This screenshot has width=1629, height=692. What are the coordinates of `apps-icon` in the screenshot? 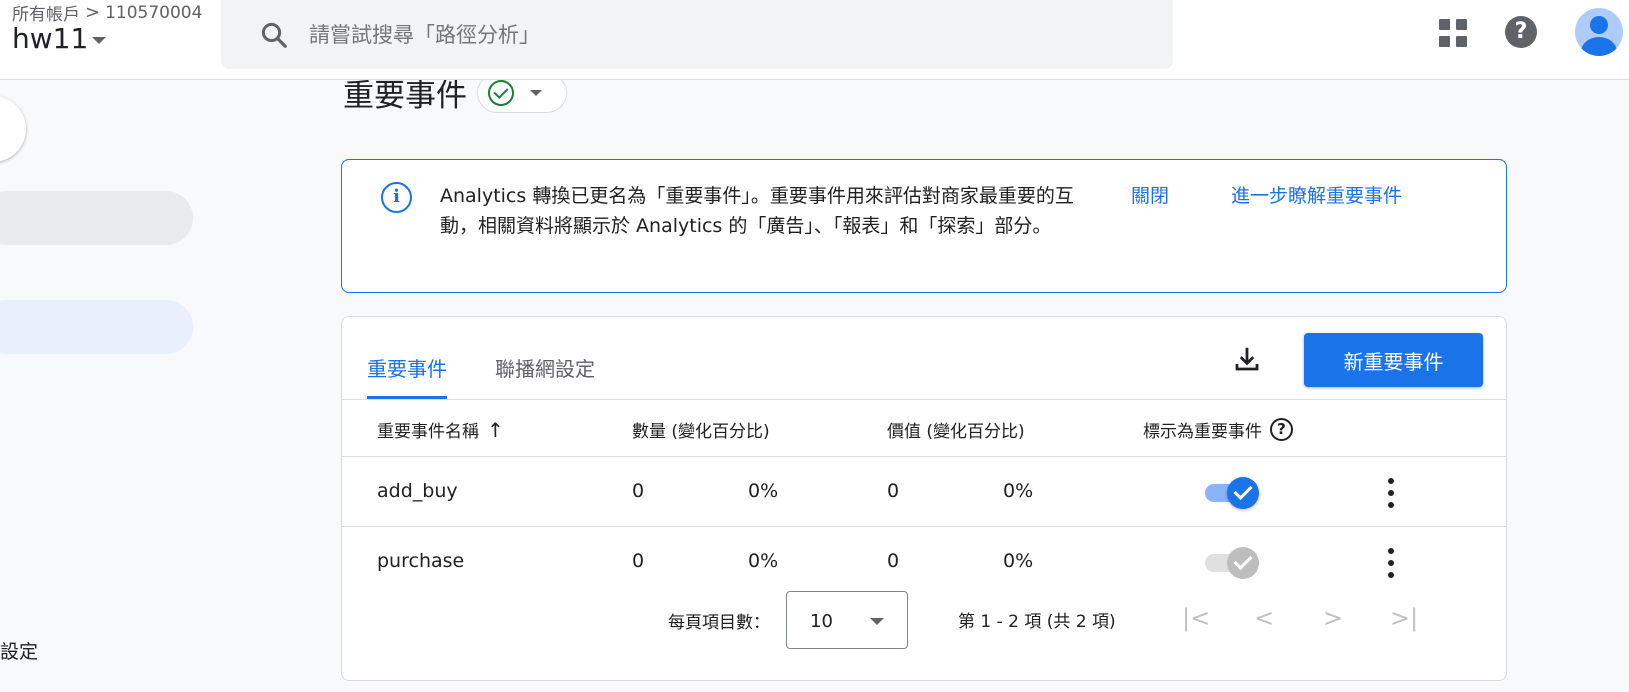 It's located at (1454, 32).